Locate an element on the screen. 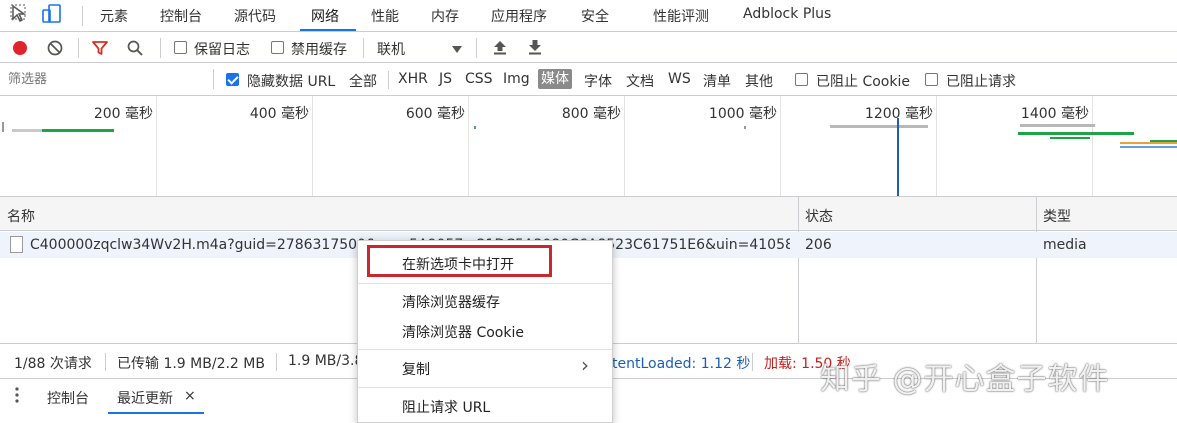 This screenshot has height=423, width=1177. active-tab-indicator is located at coordinates (328, 30).